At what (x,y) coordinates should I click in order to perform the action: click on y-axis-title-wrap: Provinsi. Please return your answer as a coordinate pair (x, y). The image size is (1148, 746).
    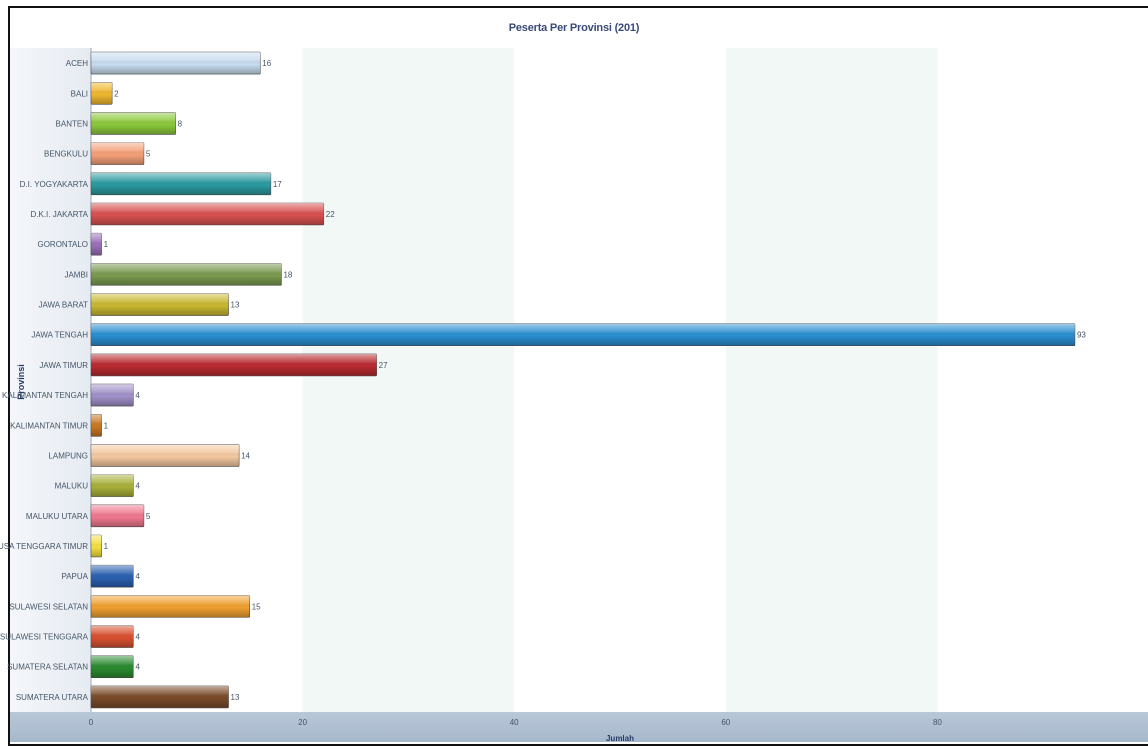
    Looking at the image, I should click on (21, 385).